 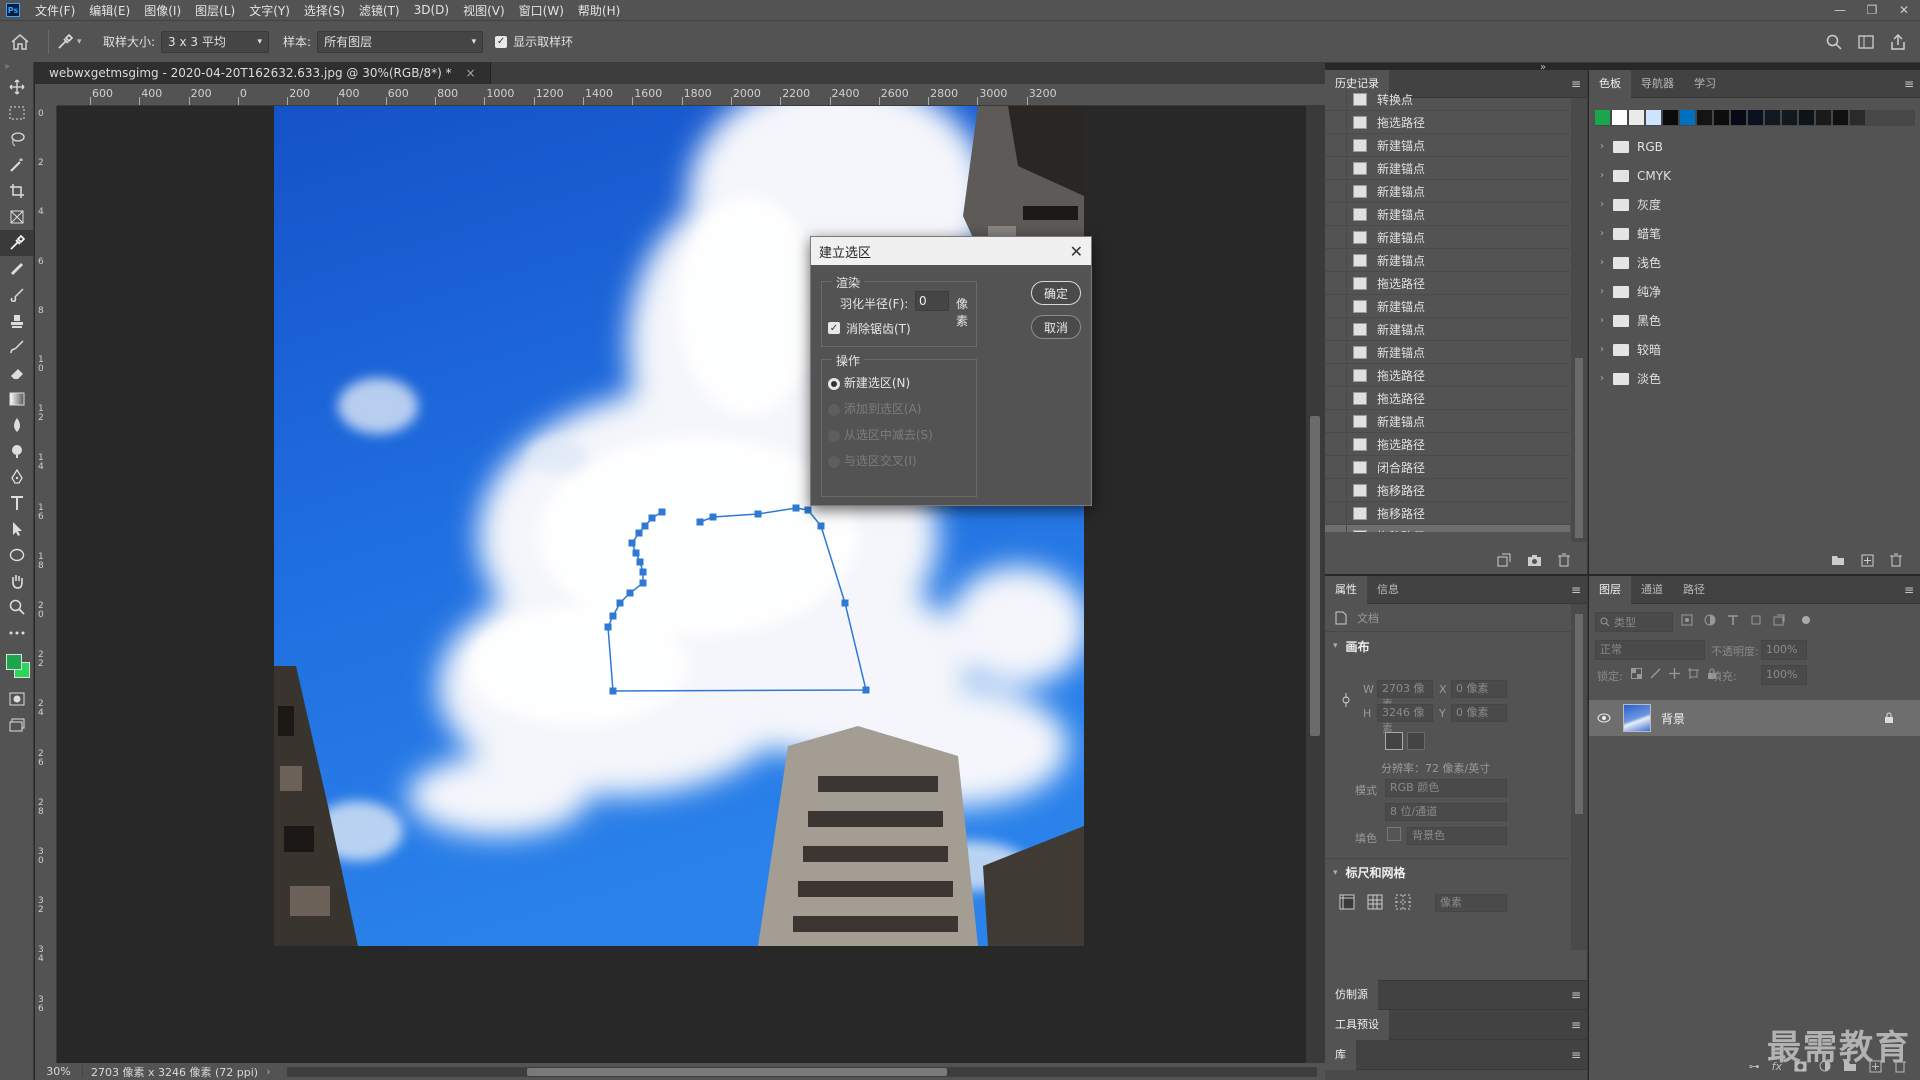 What do you see at coordinates (1056, 327) in the screenshot?
I see `cancel-button: 取消` at bounding box center [1056, 327].